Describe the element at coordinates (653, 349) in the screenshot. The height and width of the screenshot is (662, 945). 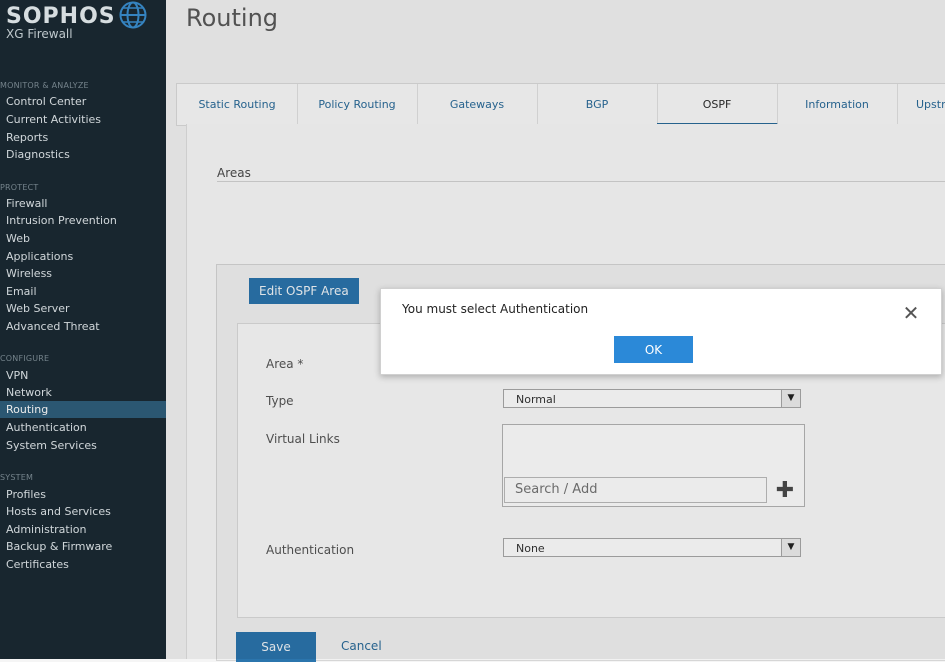
I see `ok-button: OK` at that location.